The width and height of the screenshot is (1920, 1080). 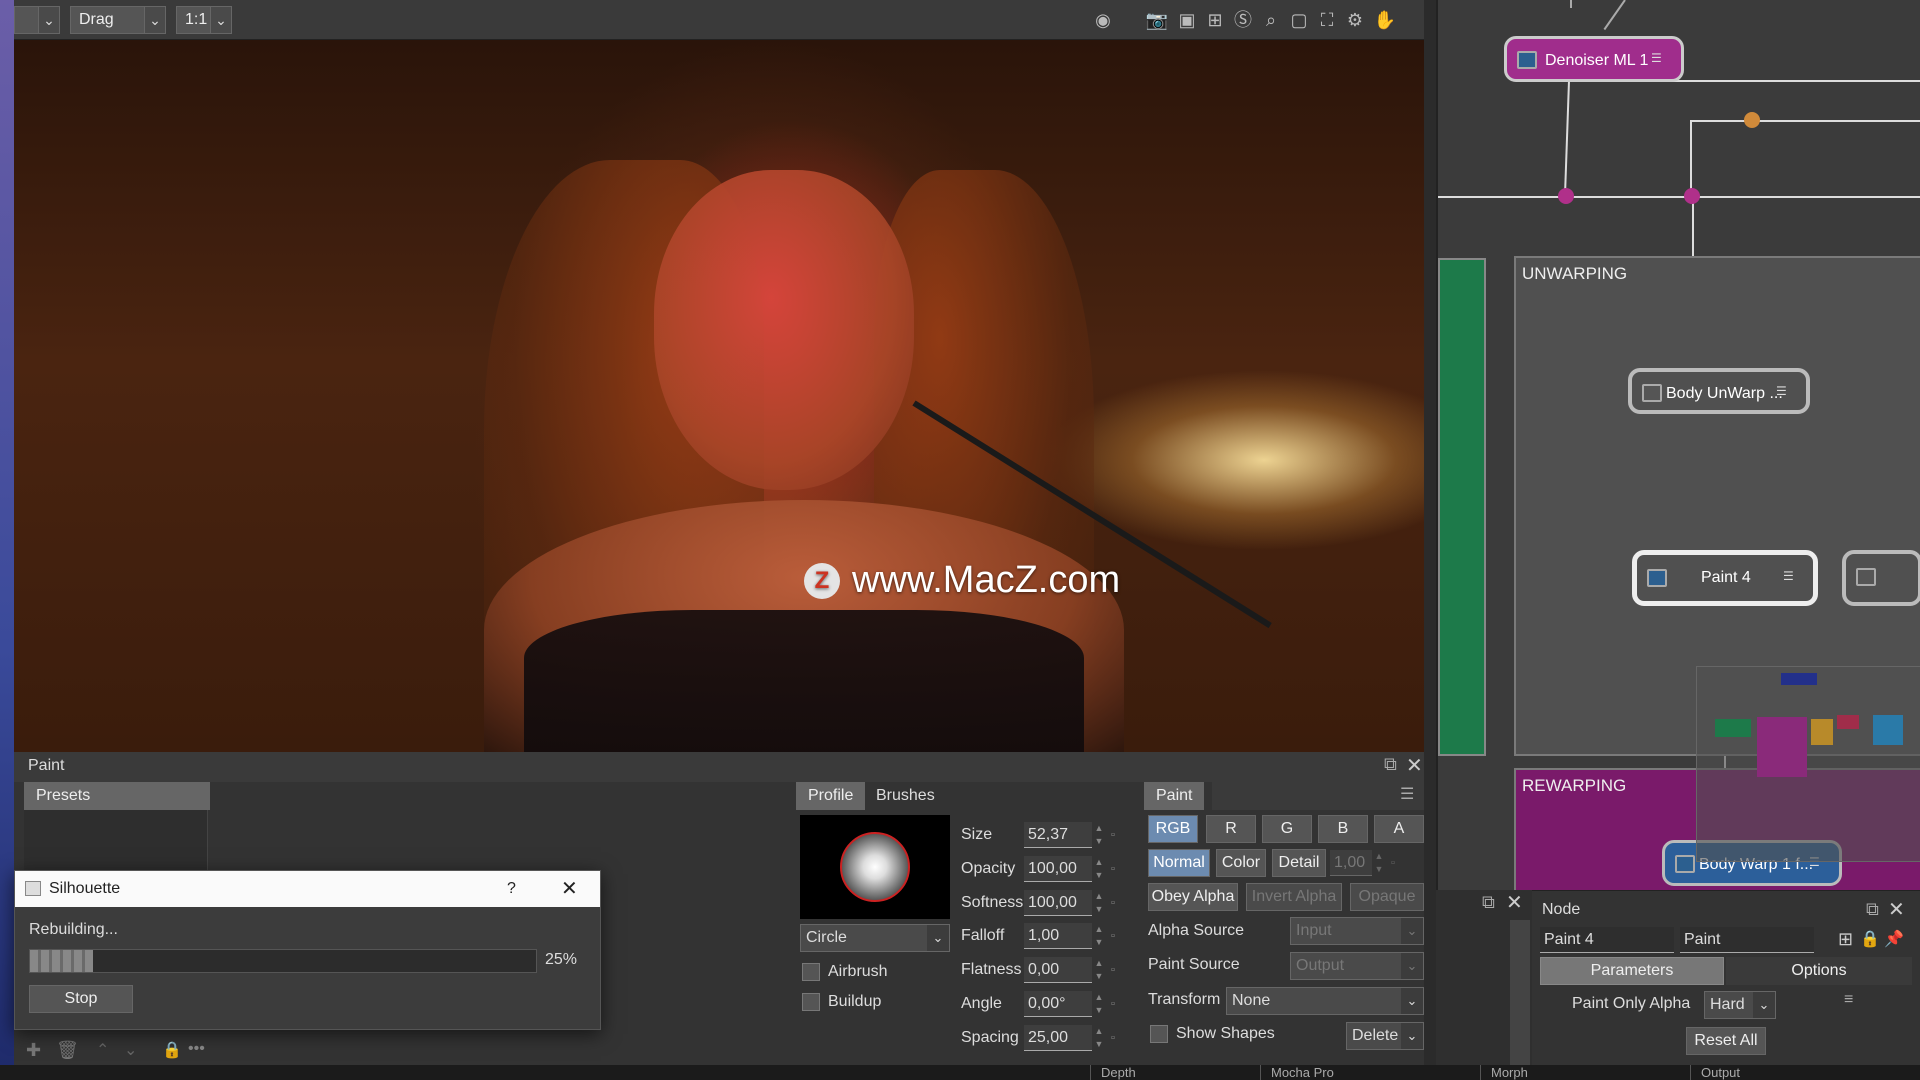 I want to click on transform-select: None ⌄, so click(x=1325, y=1001).